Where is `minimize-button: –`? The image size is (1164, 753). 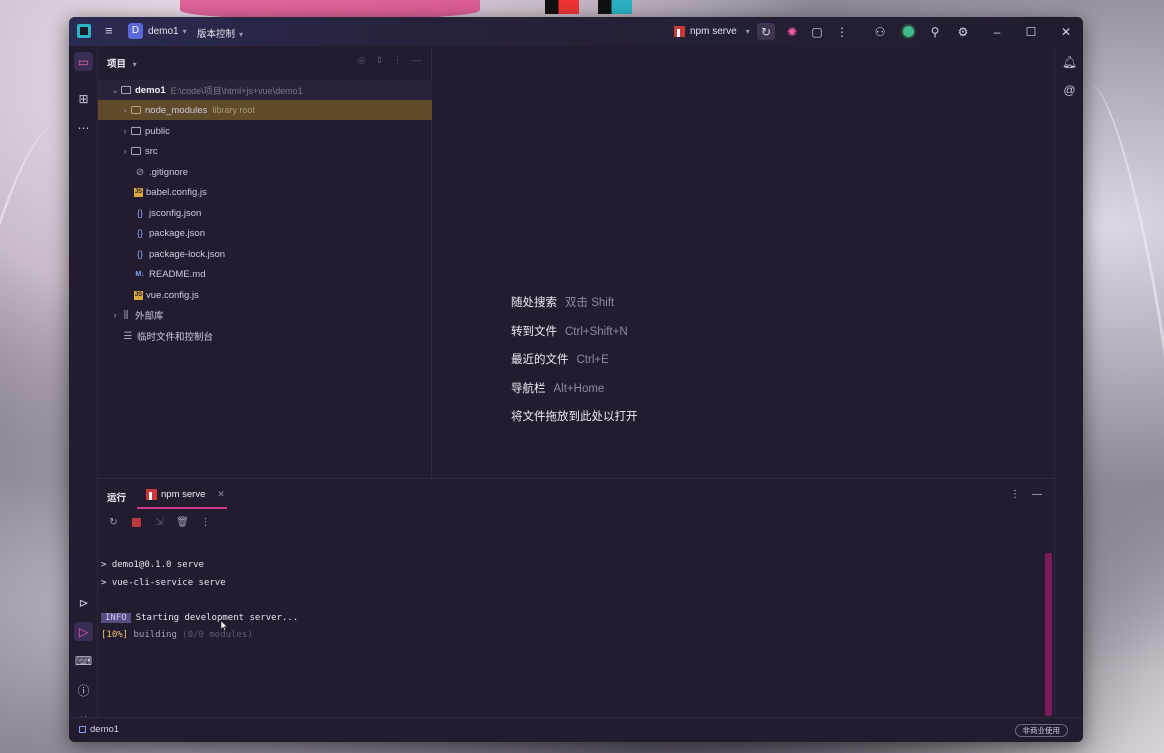 minimize-button: – is located at coordinates (997, 31).